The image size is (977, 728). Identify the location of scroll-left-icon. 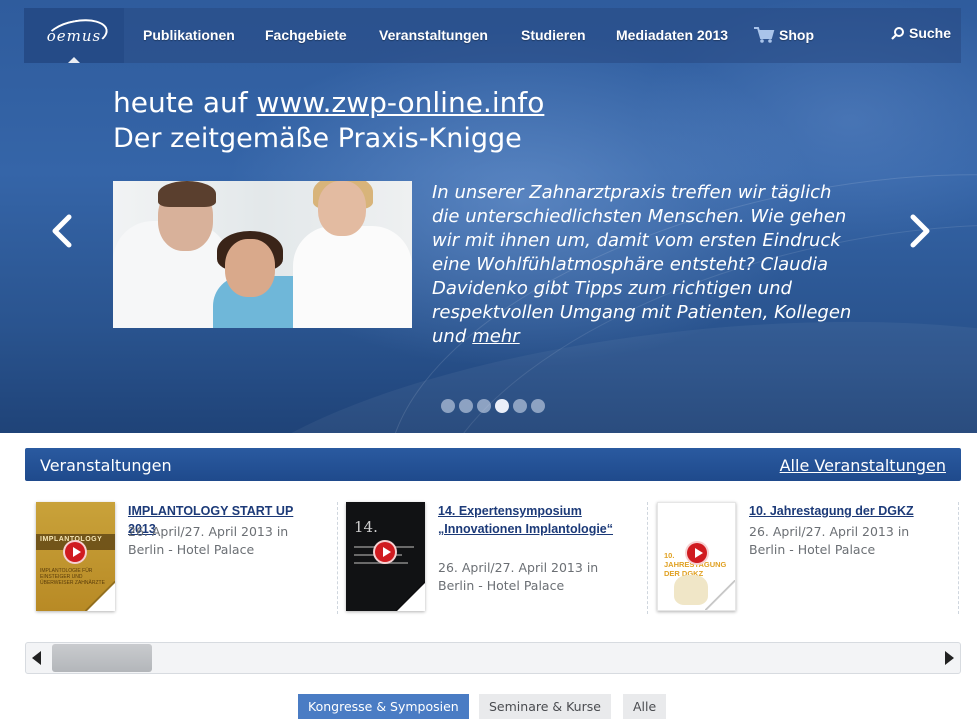
(36, 658).